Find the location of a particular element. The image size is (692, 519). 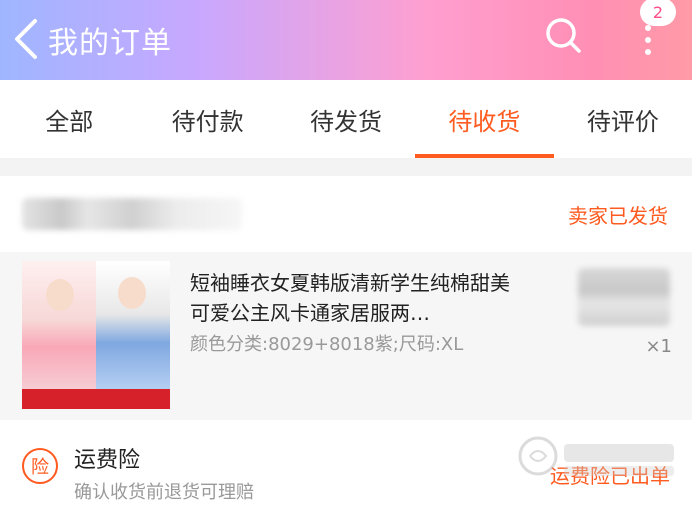

search-icon is located at coordinates (563, 35).